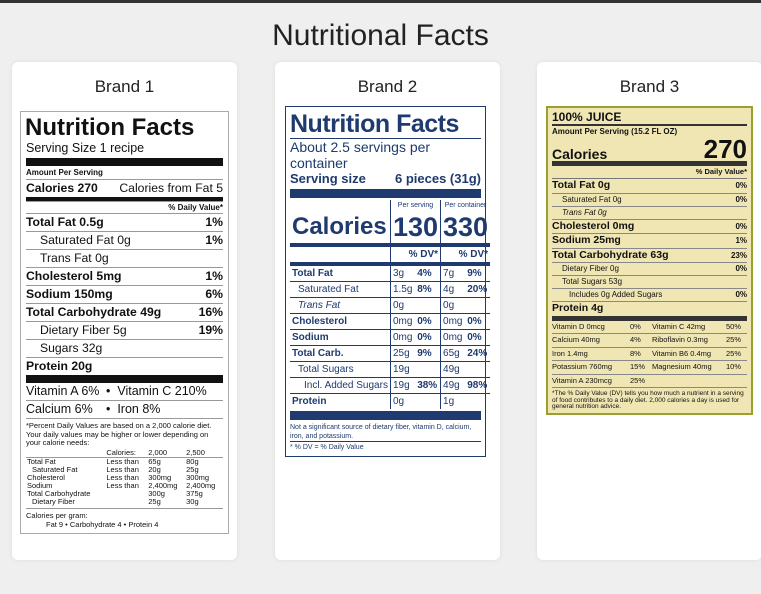 The image size is (761, 594). What do you see at coordinates (649, 354) in the screenshot?
I see `vitamin-row: Iron 1.4mg 8% Vitamin B6 0.4mg 25%` at bounding box center [649, 354].